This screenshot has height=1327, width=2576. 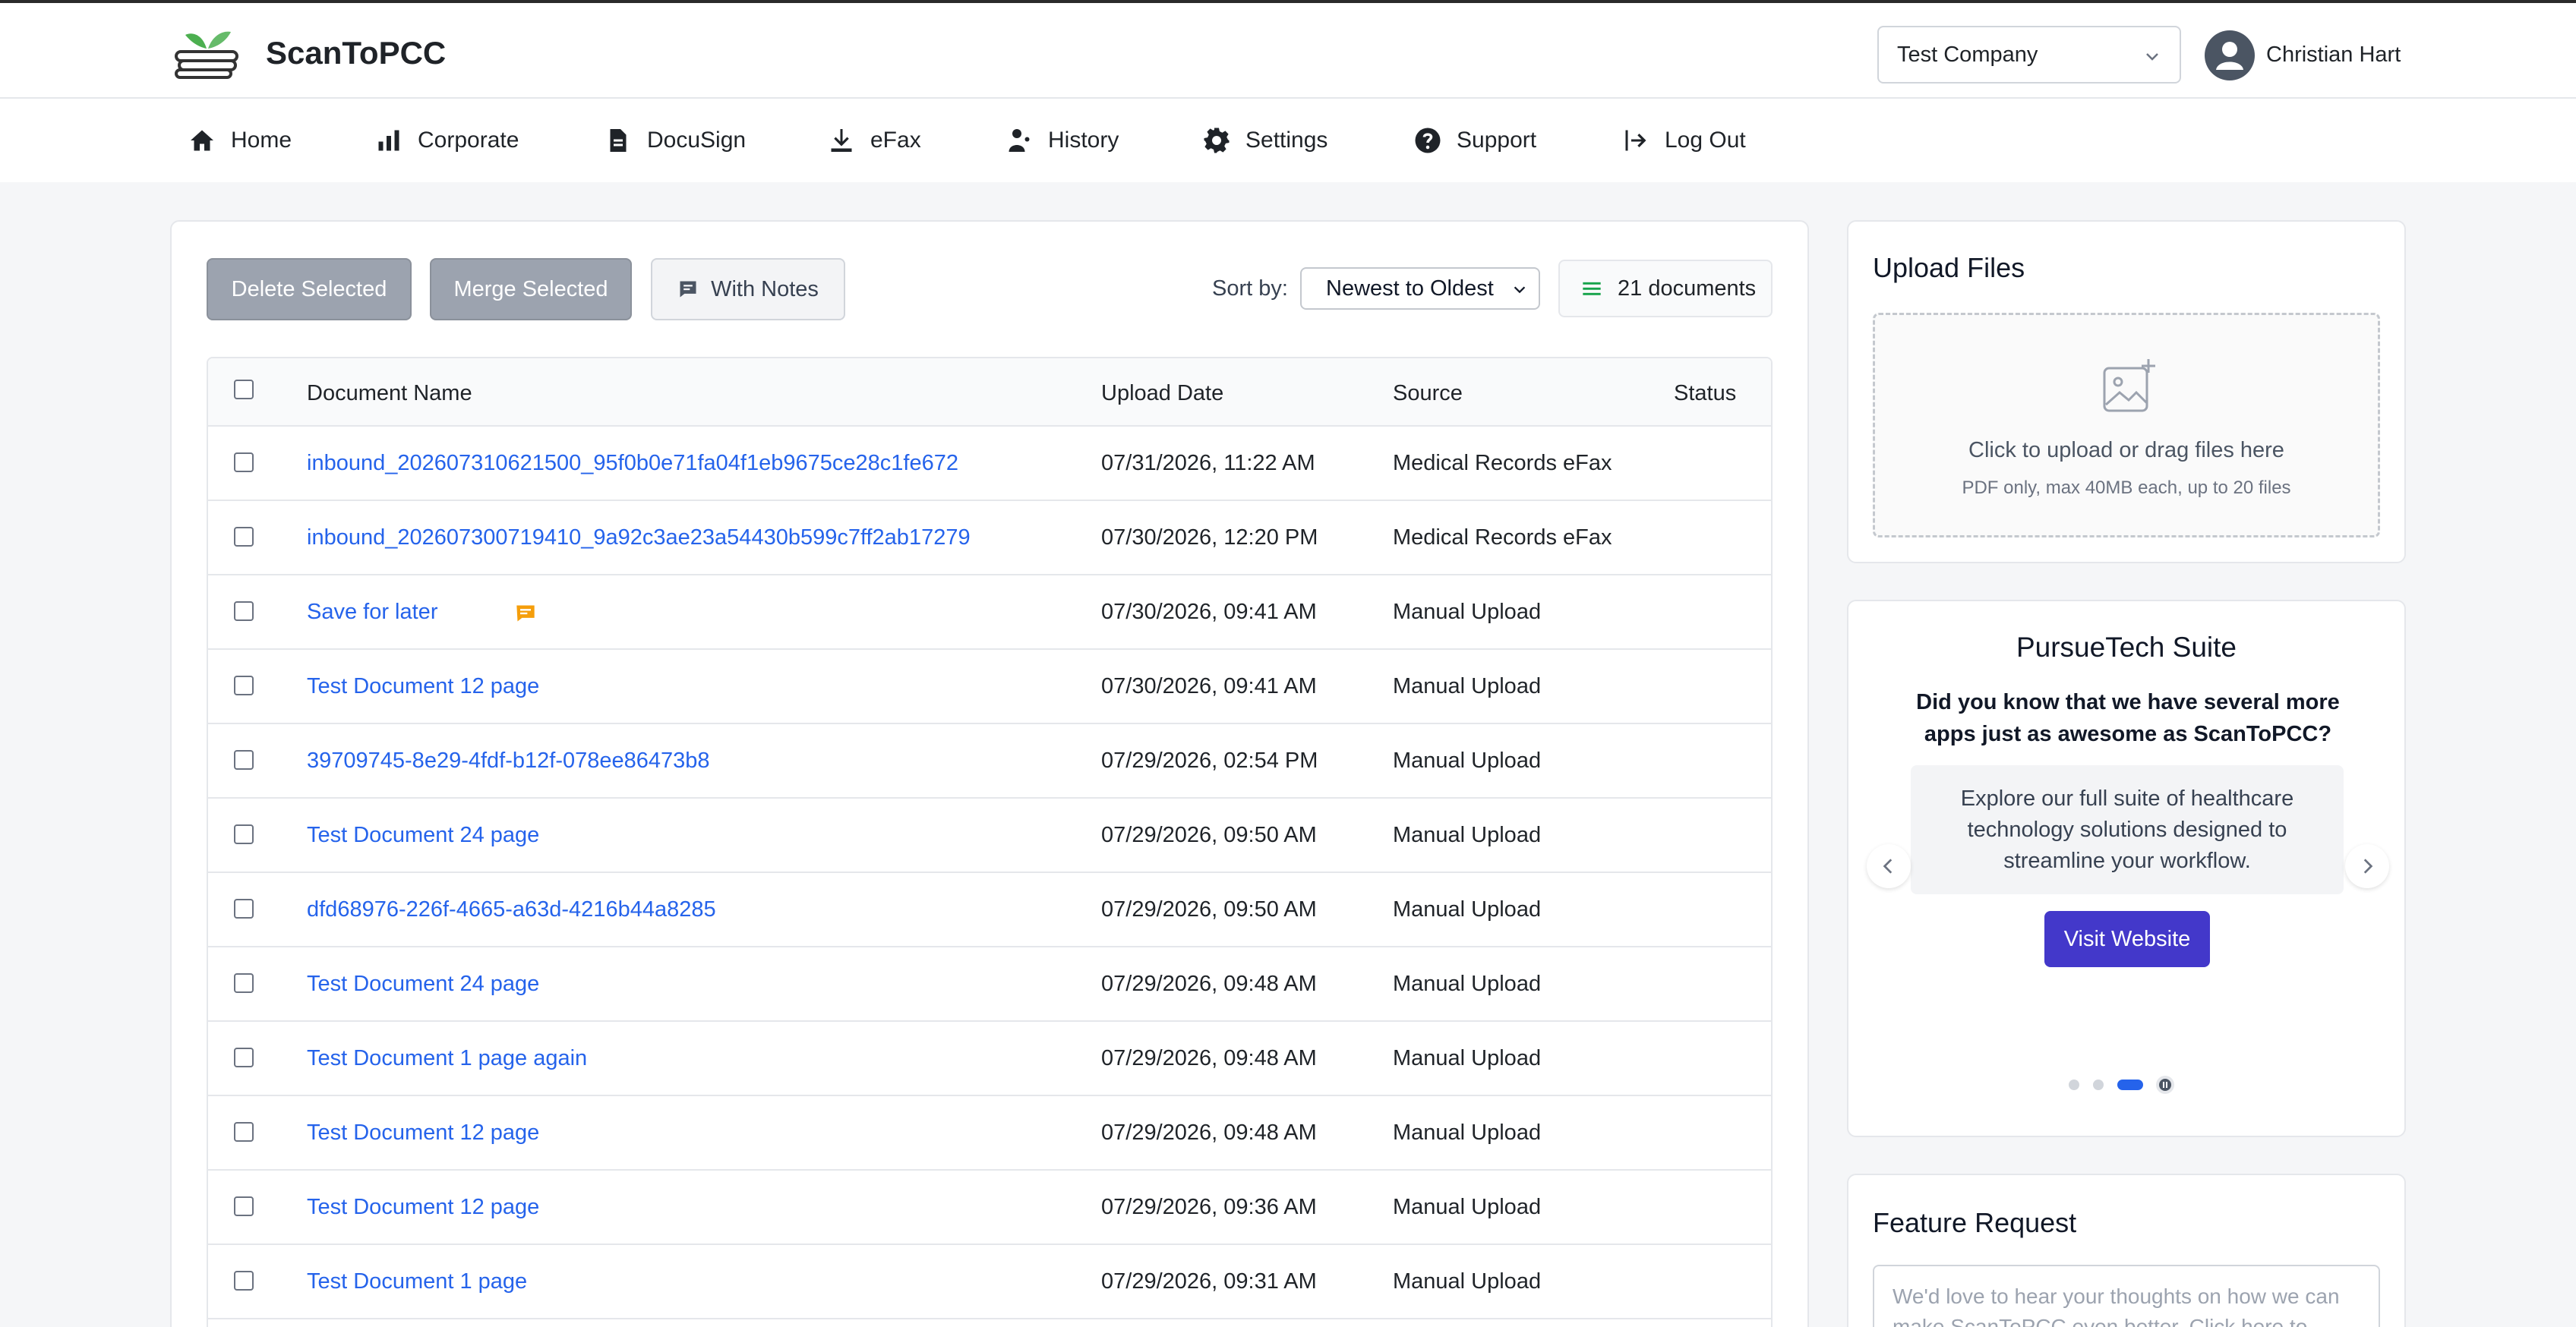 I want to click on delete-selected-button: Delete Selected, so click(x=309, y=289).